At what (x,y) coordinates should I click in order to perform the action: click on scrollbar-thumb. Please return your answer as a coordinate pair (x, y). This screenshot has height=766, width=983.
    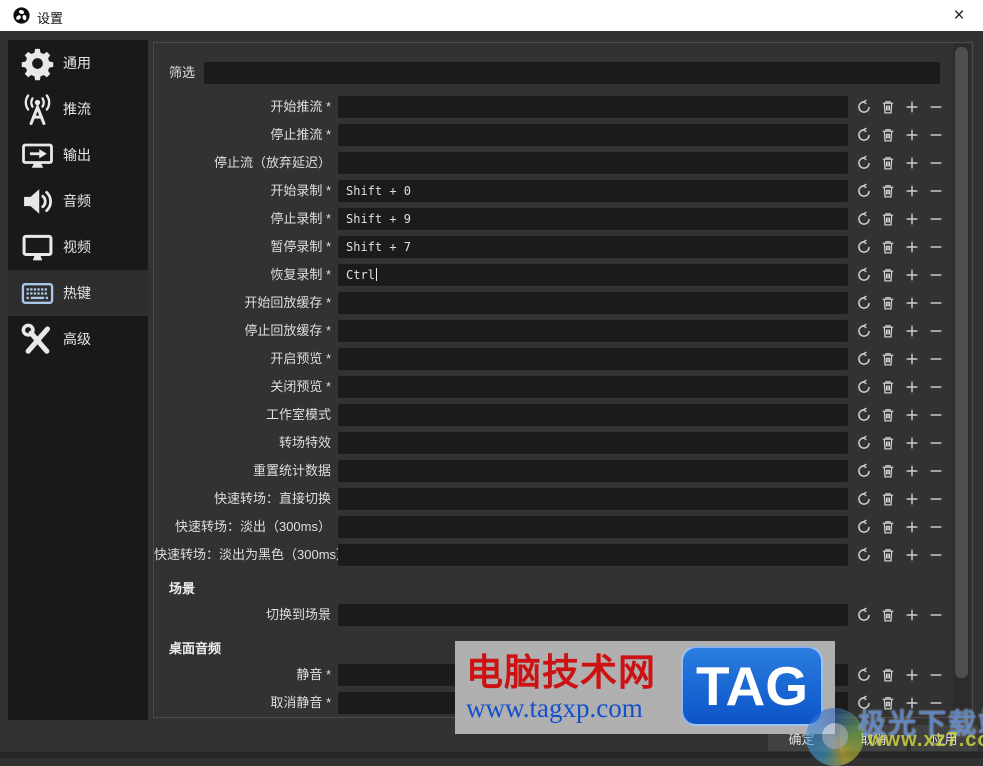
    Looking at the image, I should click on (961, 362).